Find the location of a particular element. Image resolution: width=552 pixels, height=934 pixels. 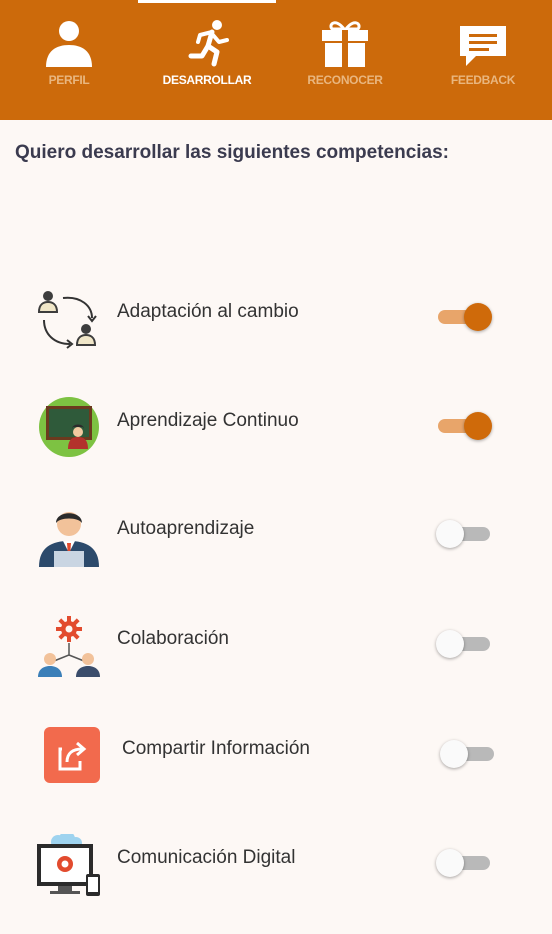

competency-row-compartir-informacion: Compartir Información is located at coordinates (276, 775).